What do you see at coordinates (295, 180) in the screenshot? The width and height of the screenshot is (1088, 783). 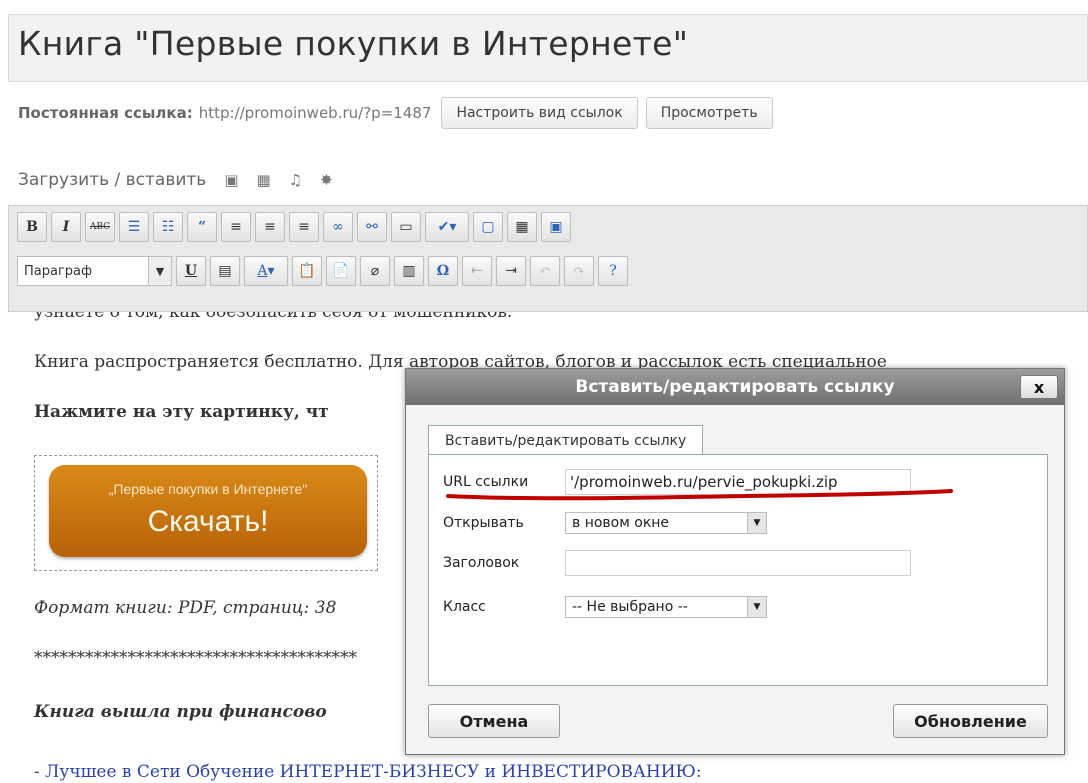 I see `add-audio-icon: ♫` at bounding box center [295, 180].